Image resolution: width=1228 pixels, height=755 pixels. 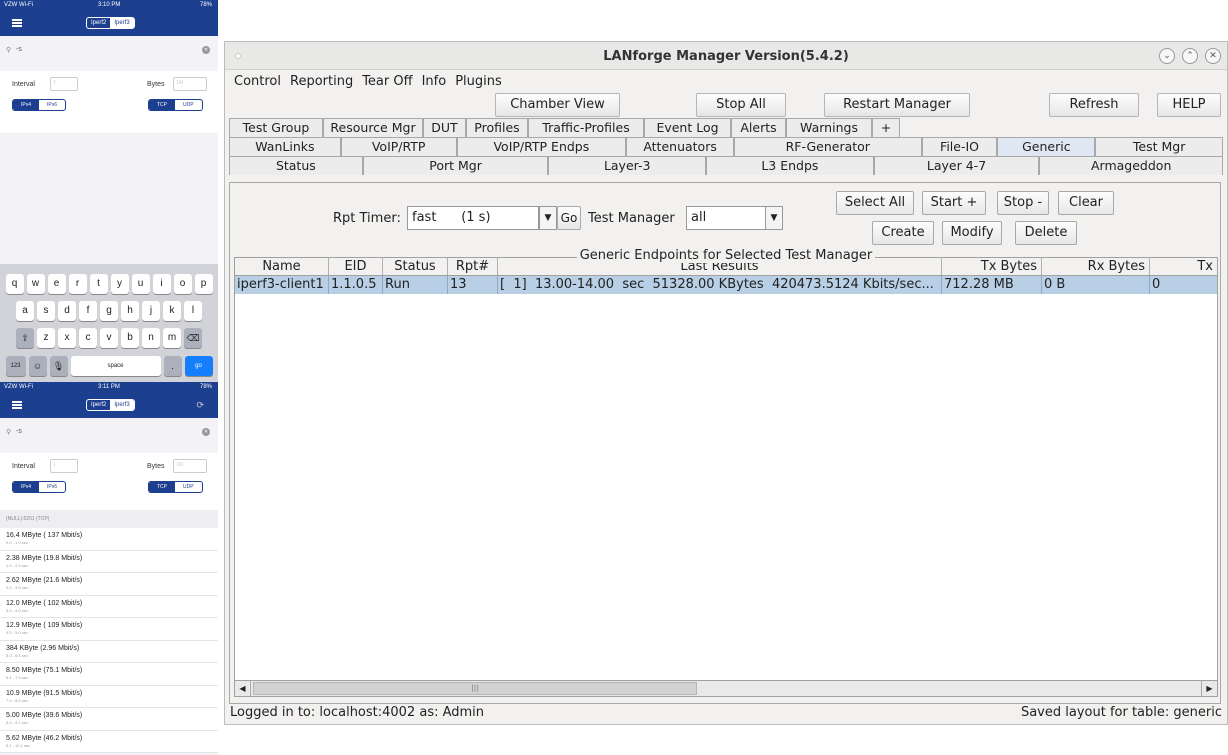 I want to click on tab-wanlinks: WanLinks, so click(x=285, y=146).